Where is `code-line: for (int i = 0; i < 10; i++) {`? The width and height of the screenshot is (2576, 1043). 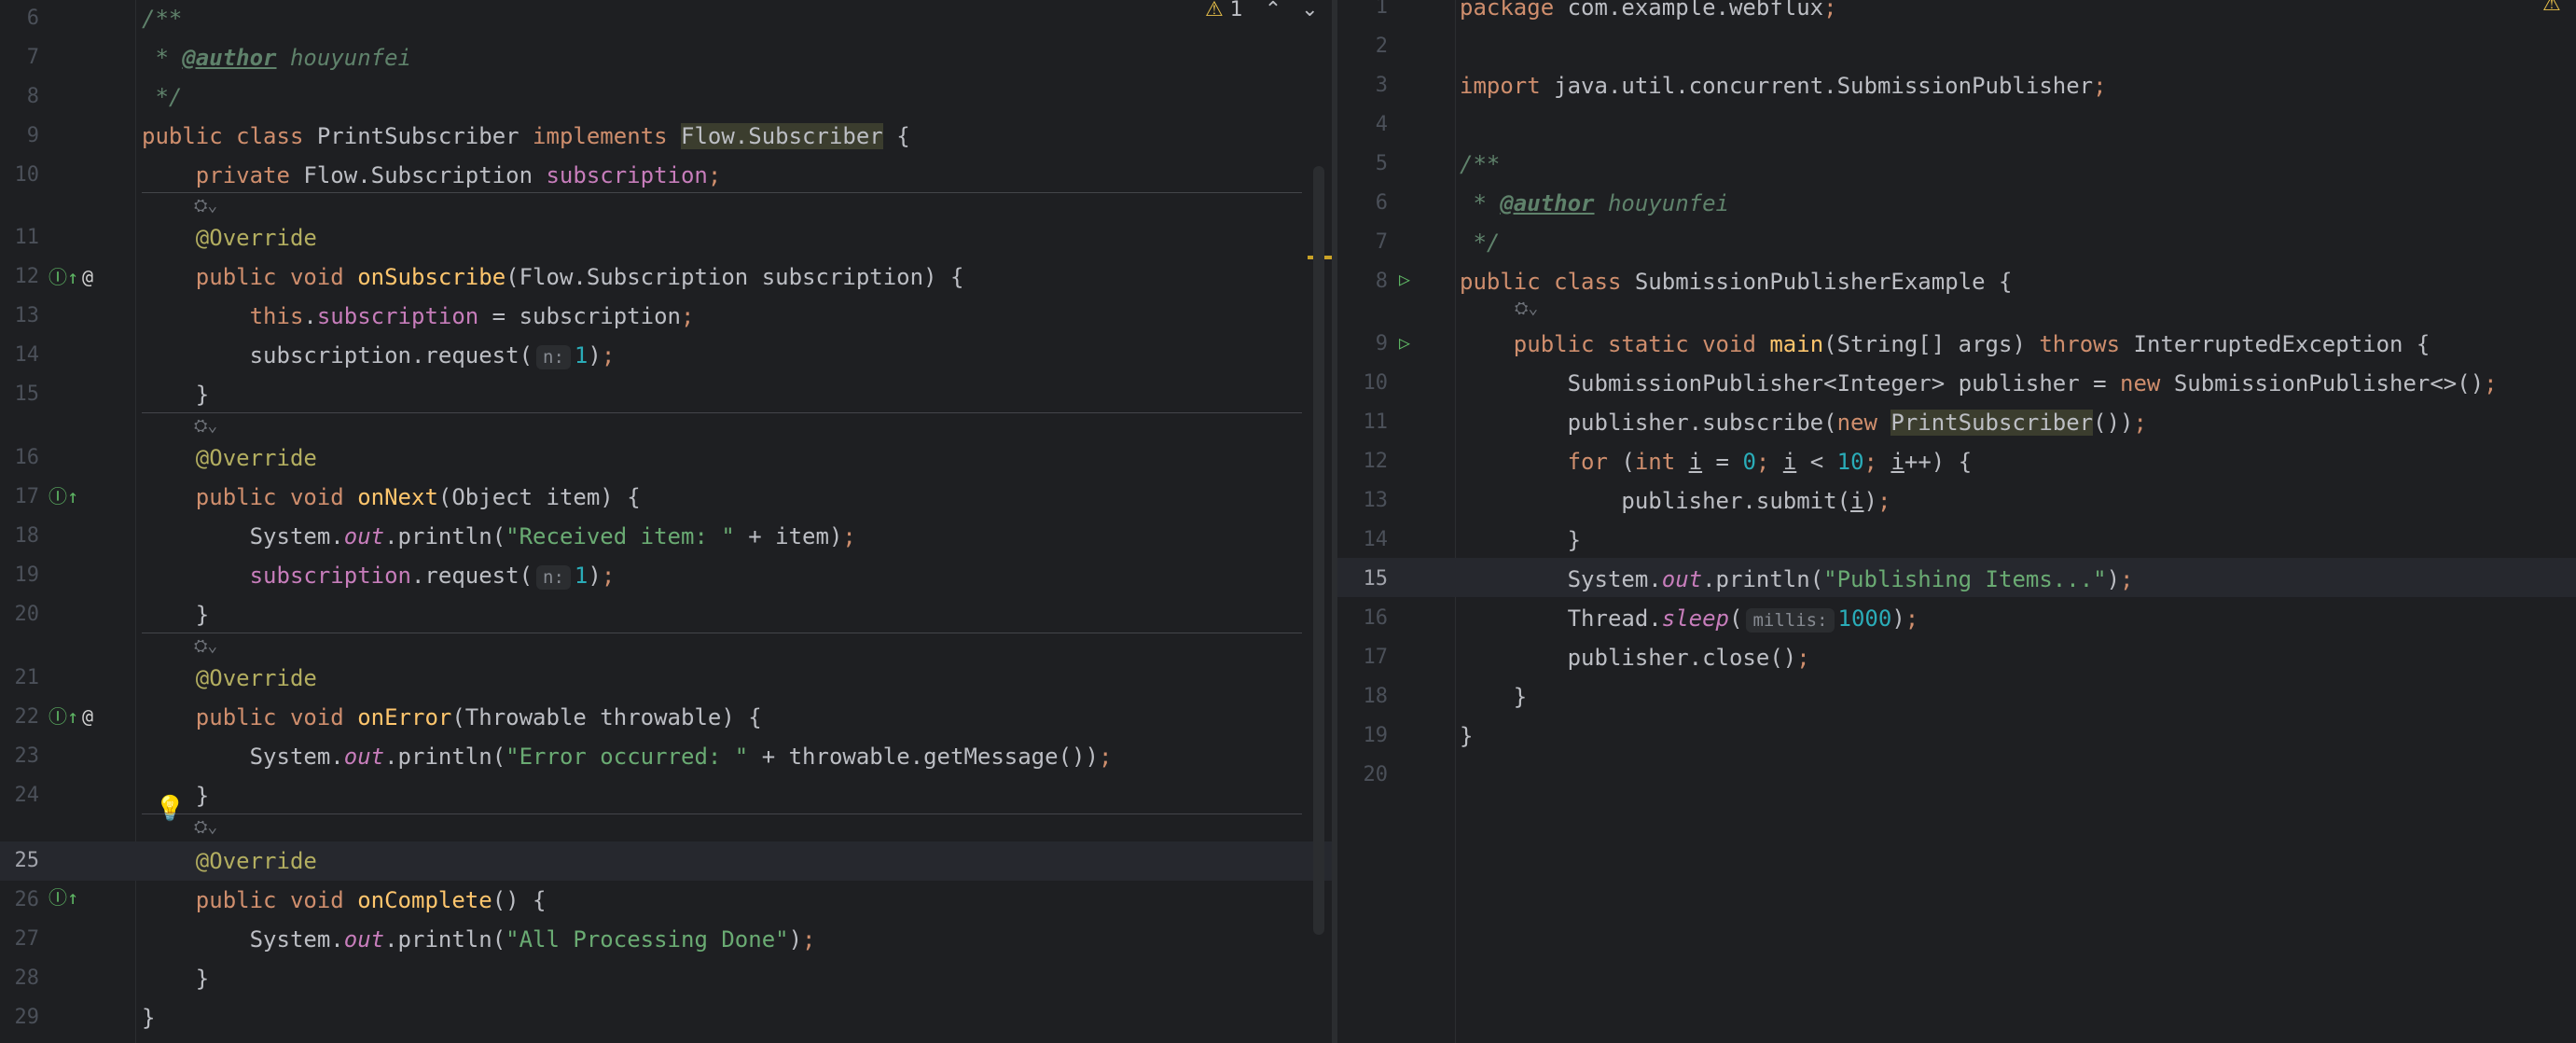
code-line: for (int i = 0; i < 10; i++) { is located at coordinates (1716, 461).